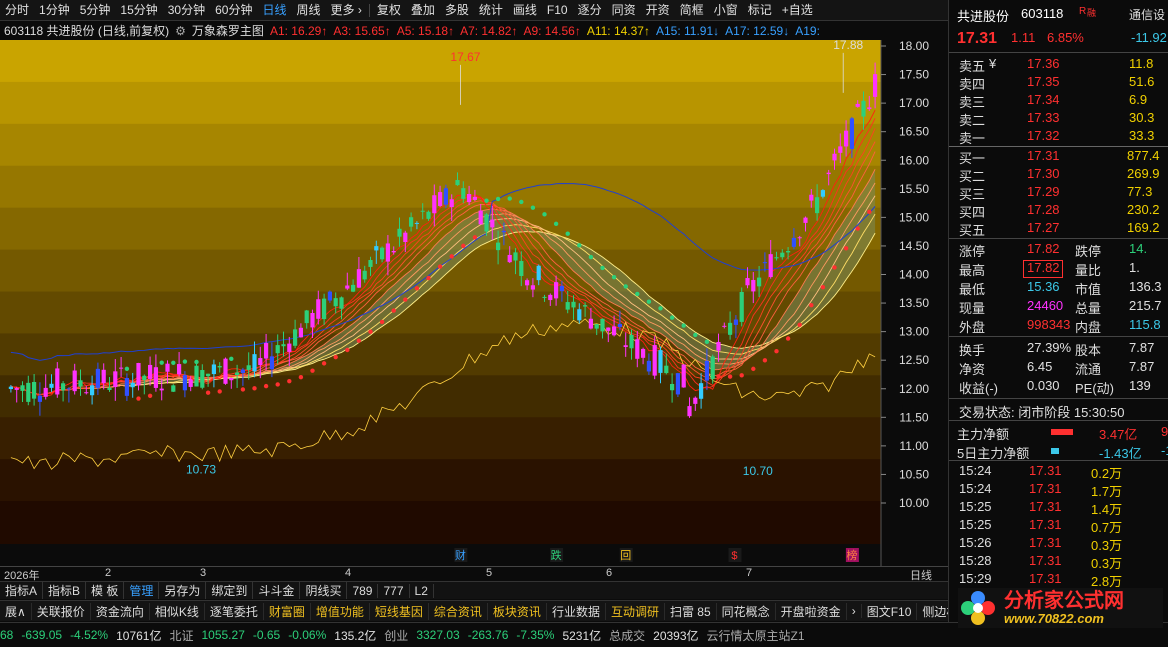  I want to click on toolbar-item-7: 周线, so click(308, 10).